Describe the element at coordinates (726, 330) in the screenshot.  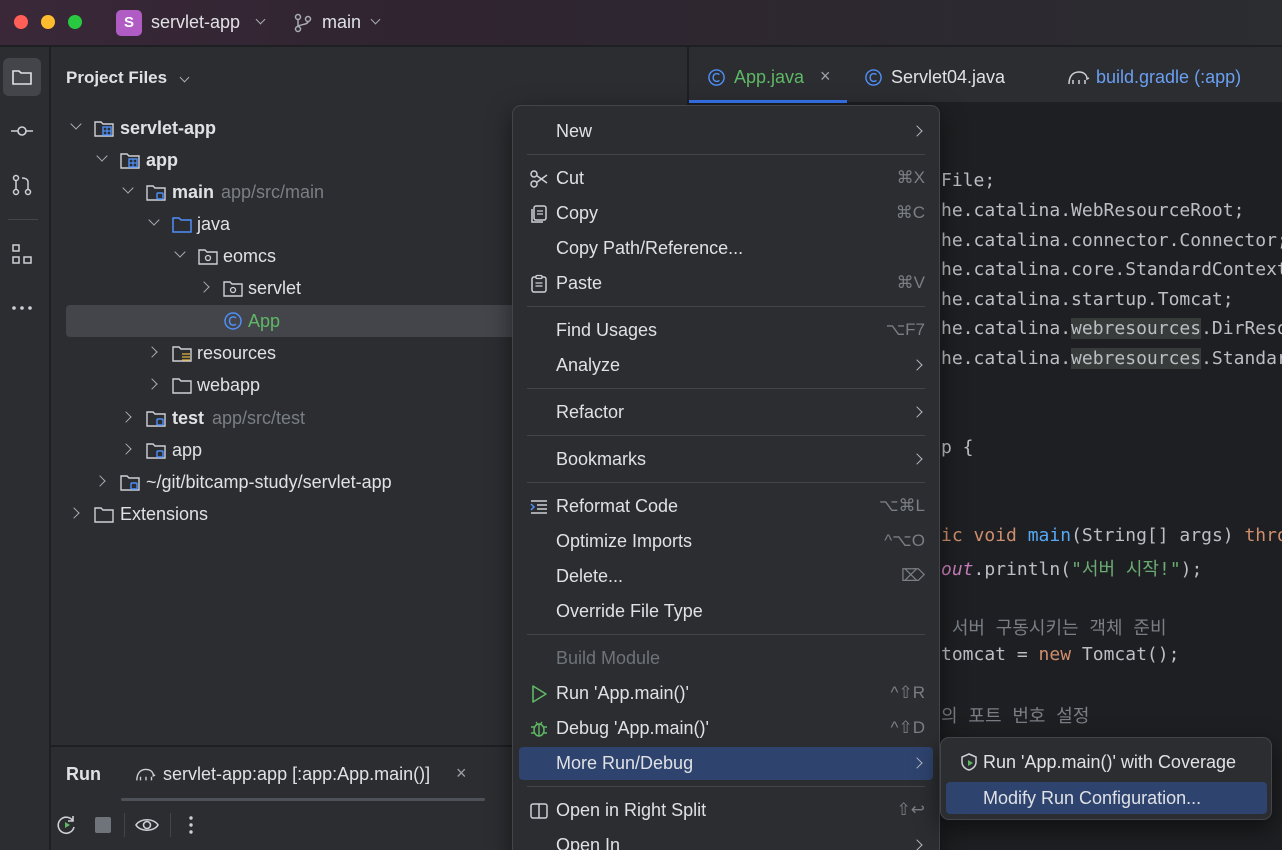
I see `menu-item-find-usages: Find Usages ⌥F7` at that location.